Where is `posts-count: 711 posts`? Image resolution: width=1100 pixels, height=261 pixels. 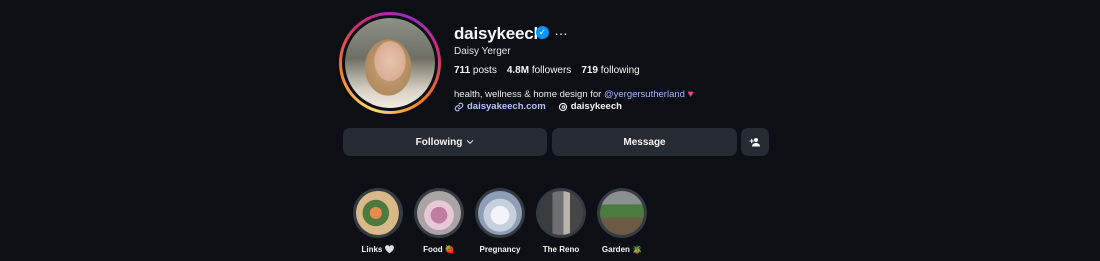
posts-count: 711 posts is located at coordinates (475, 70).